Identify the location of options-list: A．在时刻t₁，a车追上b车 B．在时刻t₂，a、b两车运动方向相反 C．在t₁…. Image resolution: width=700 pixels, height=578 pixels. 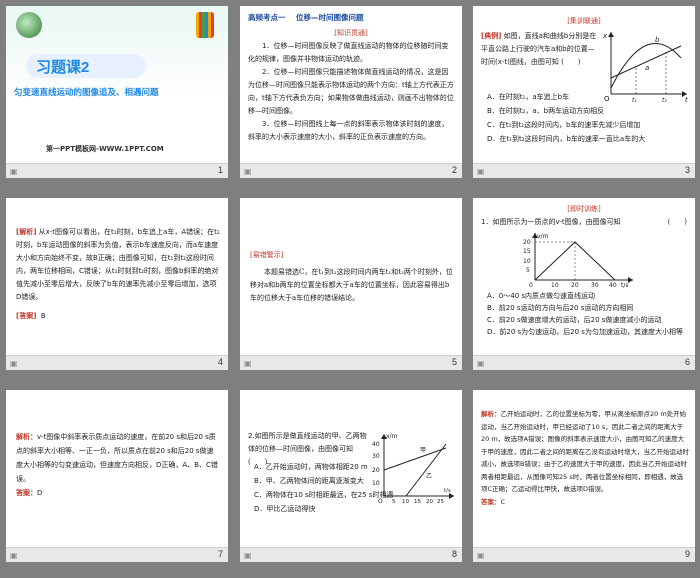
(588, 118).